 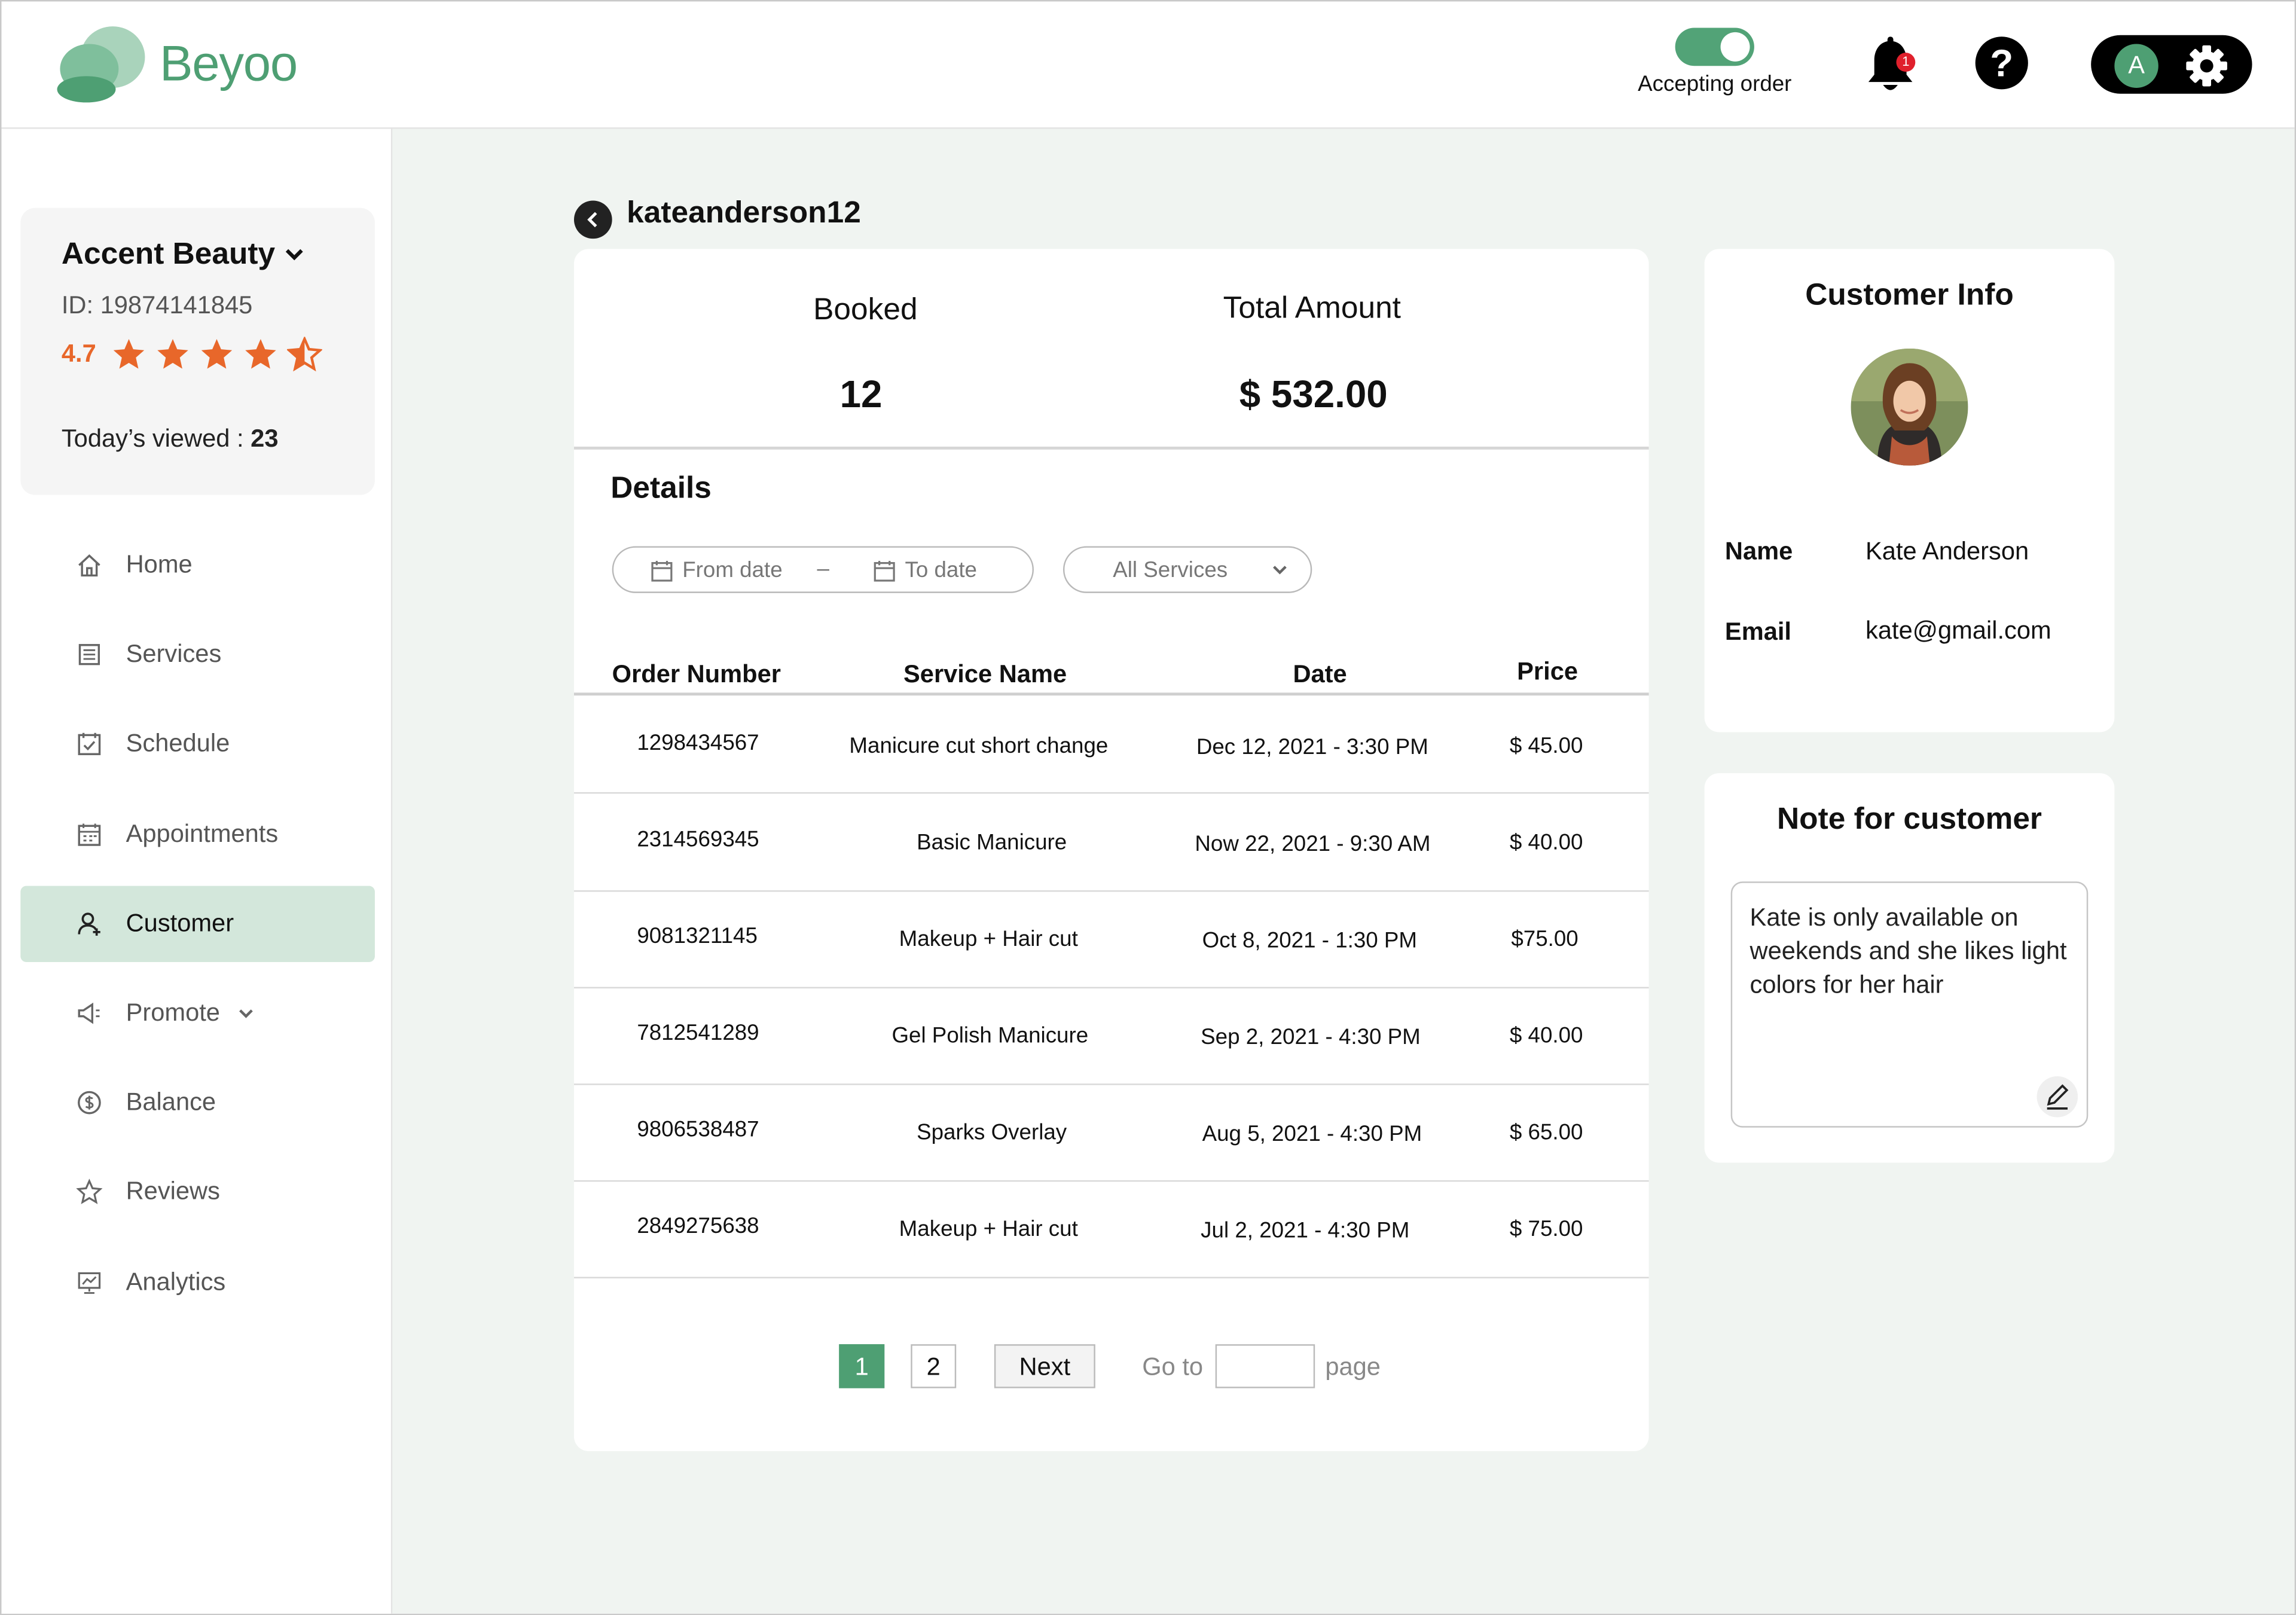 What do you see at coordinates (2136, 66) in the screenshot?
I see `avatar: A` at bounding box center [2136, 66].